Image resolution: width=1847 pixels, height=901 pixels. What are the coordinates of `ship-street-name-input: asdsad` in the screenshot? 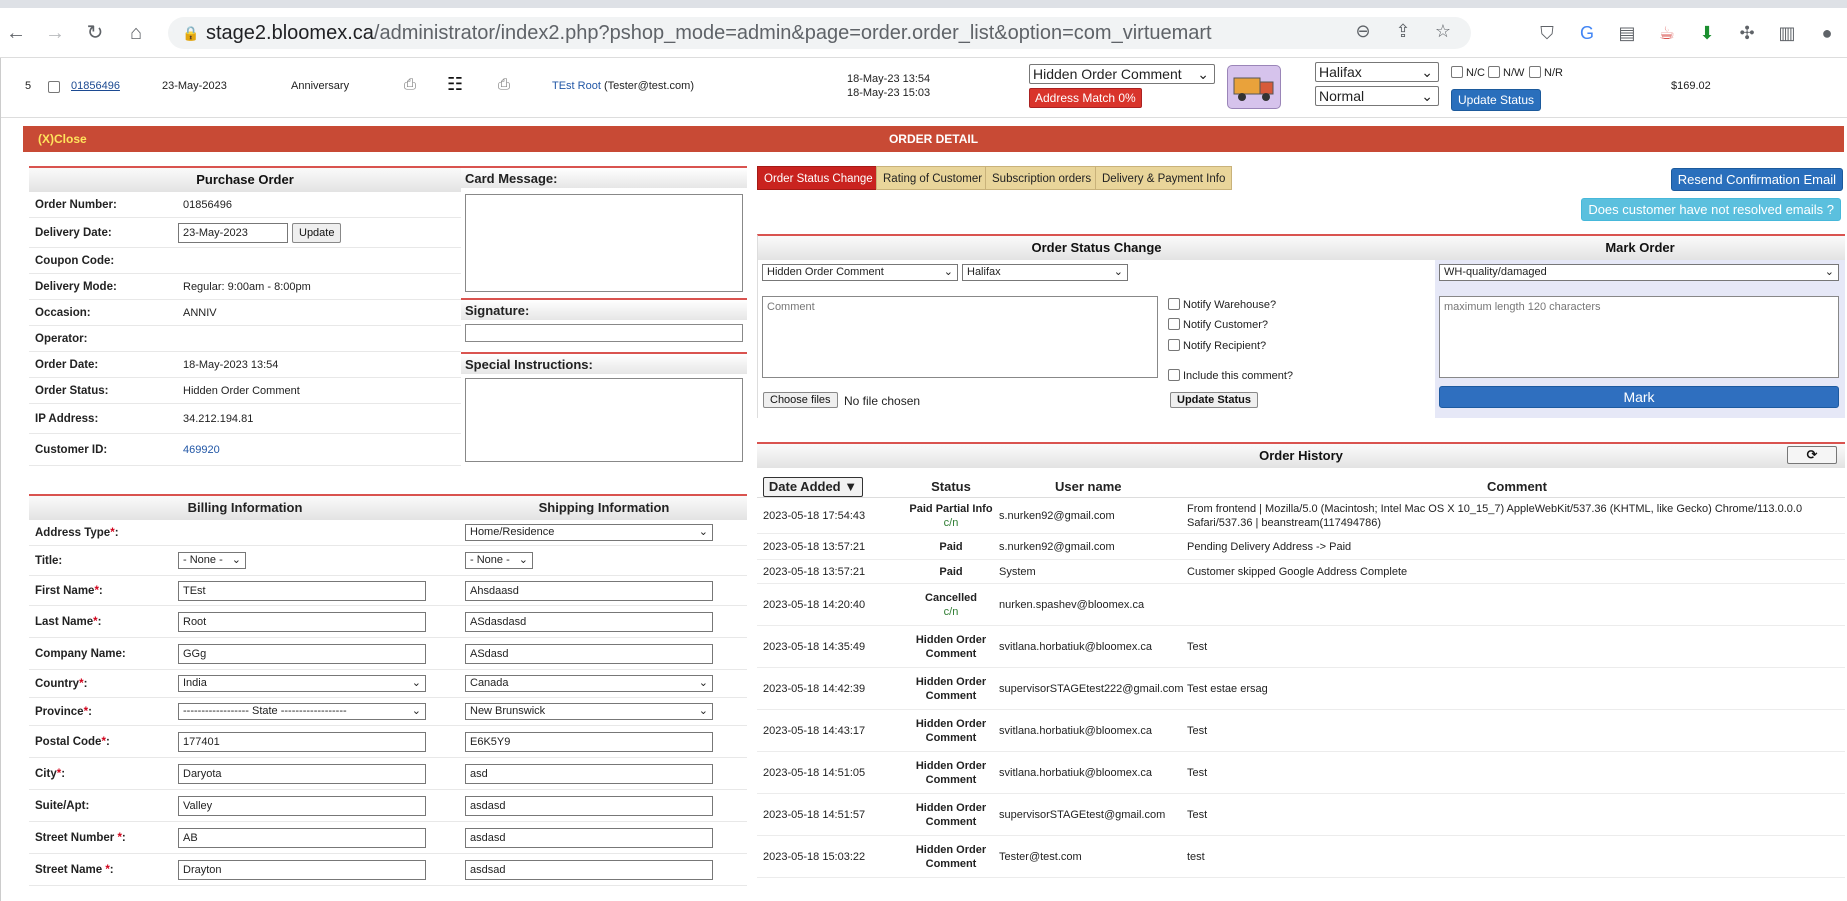 It's located at (589, 870).